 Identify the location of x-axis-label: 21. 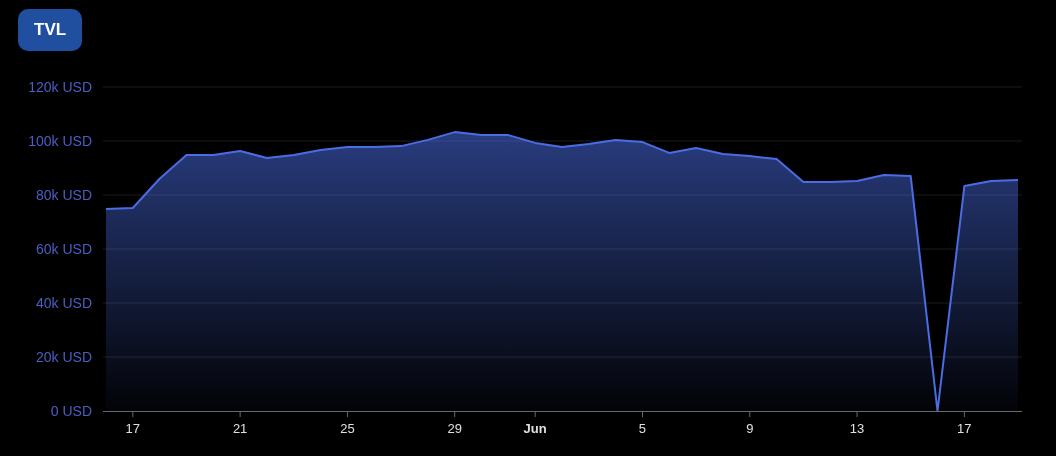
(240, 428).